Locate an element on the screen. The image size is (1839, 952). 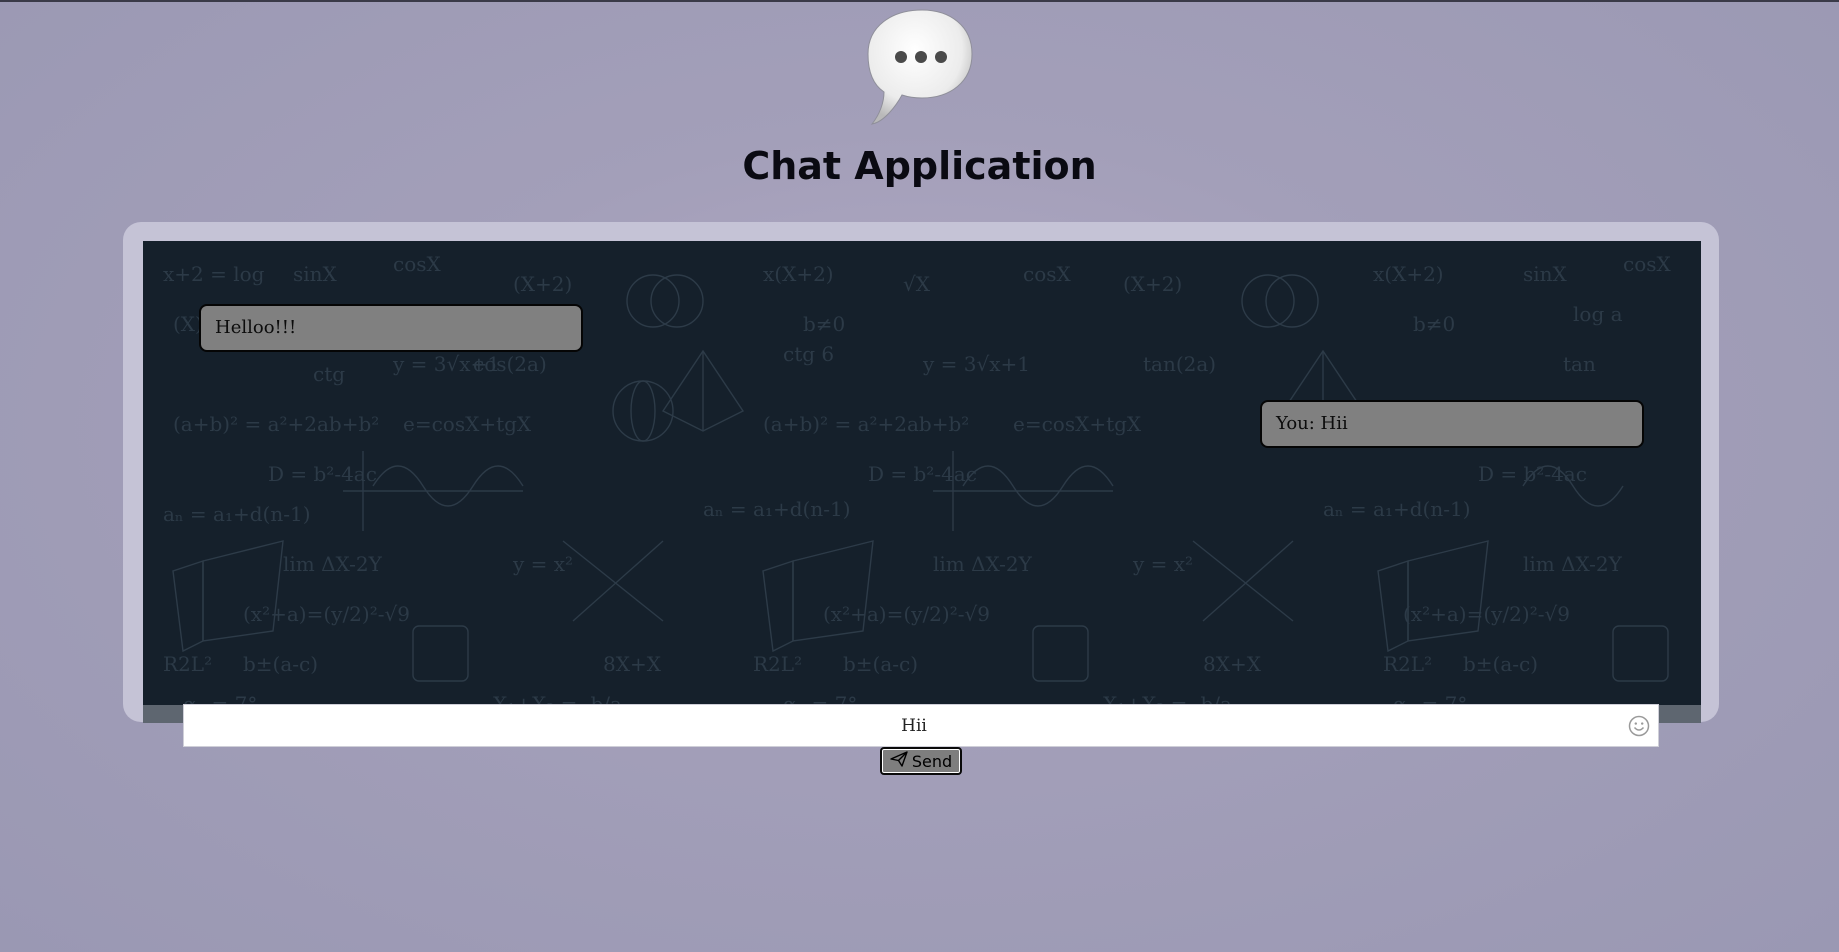
send-button: Send is located at coordinates (921, 761).